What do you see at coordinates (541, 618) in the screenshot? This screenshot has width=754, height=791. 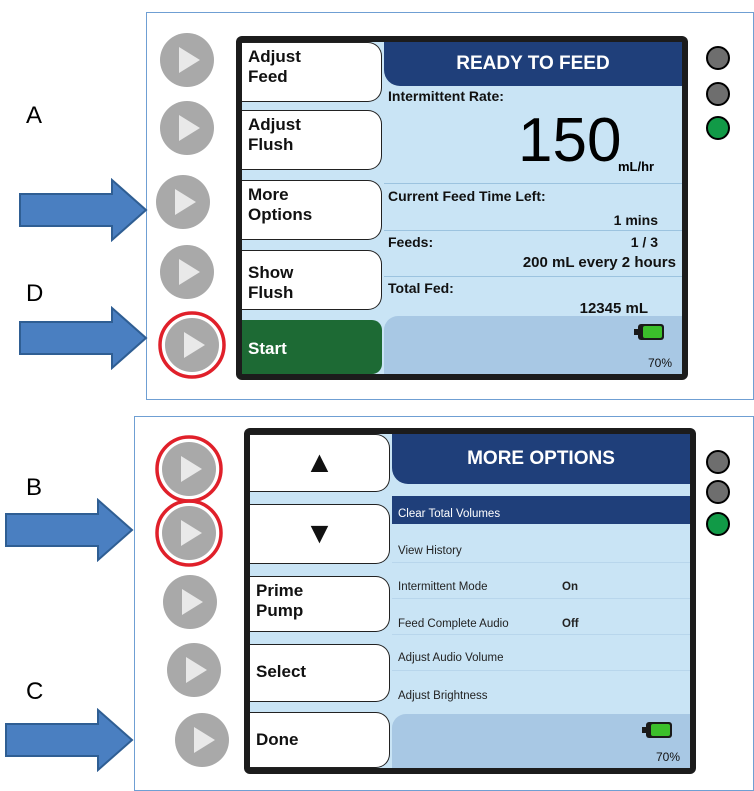 I see `menu-item-feed-complete-audio: Feed Complete Audio Off` at bounding box center [541, 618].